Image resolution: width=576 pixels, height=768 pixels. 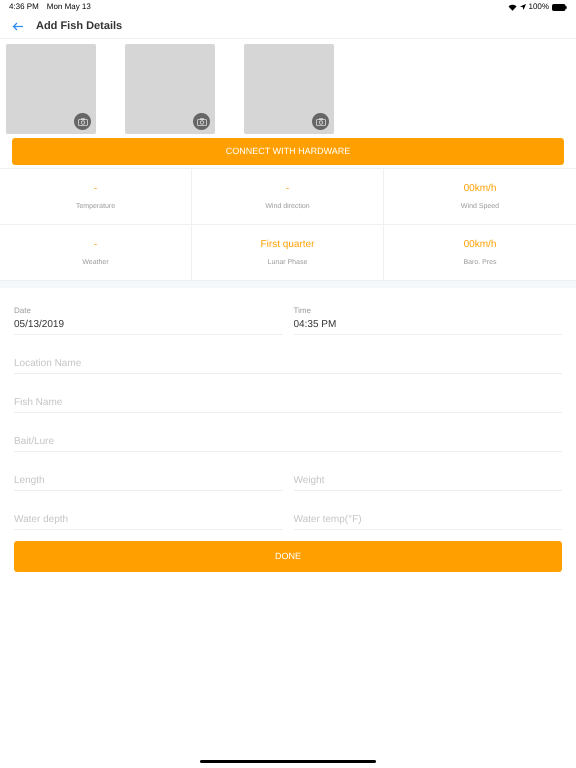 What do you see at coordinates (523, 7) in the screenshot?
I see `location-icon` at bounding box center [523, 7].